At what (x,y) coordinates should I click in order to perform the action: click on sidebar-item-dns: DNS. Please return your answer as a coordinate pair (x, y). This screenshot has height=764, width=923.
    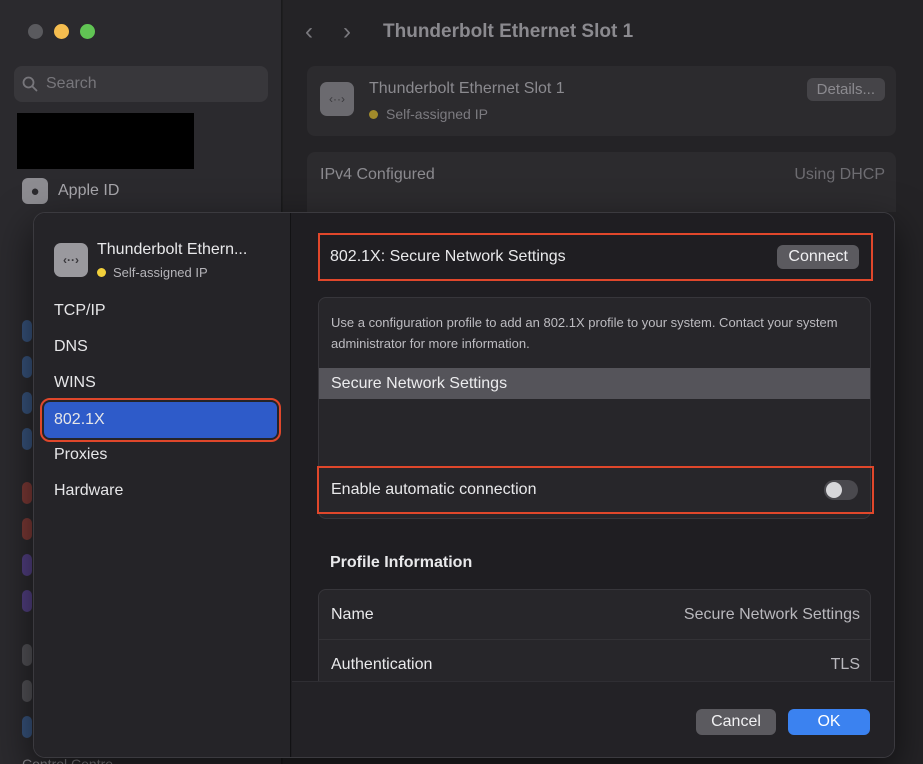
    Looking at the image, I should click on (160, 347).